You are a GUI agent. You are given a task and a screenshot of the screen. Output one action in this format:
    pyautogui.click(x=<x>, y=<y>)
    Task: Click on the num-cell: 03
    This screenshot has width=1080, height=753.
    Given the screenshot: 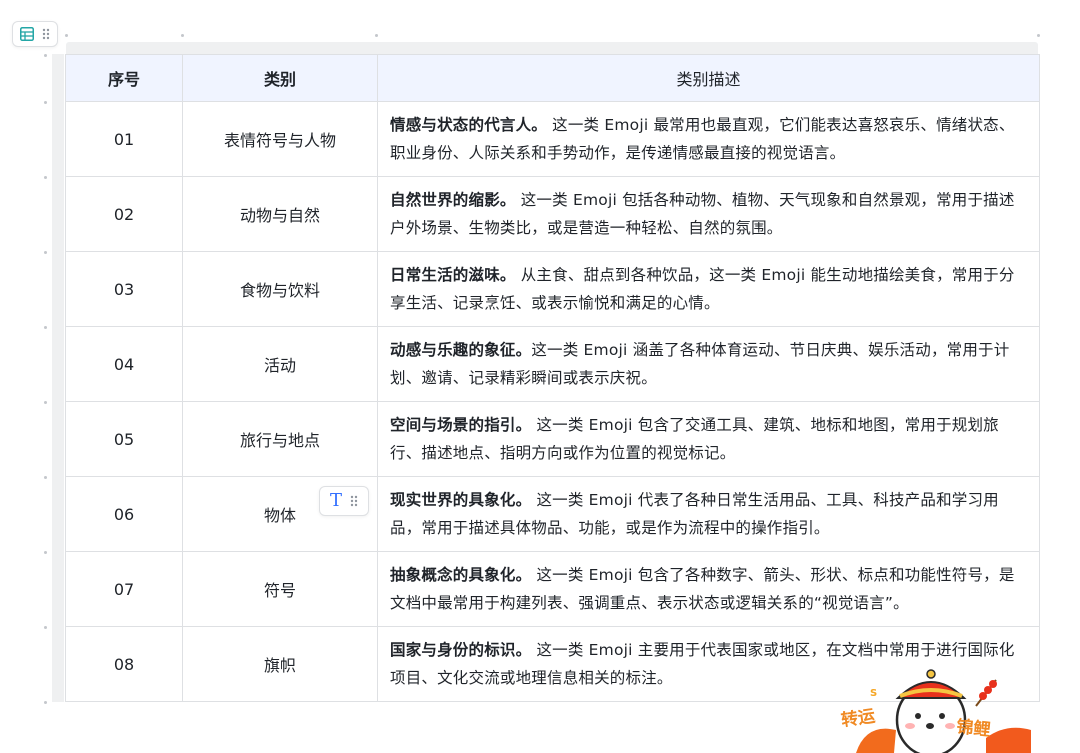 What is the action you would take?
    pyautogui.click(x=124, y=289)
    